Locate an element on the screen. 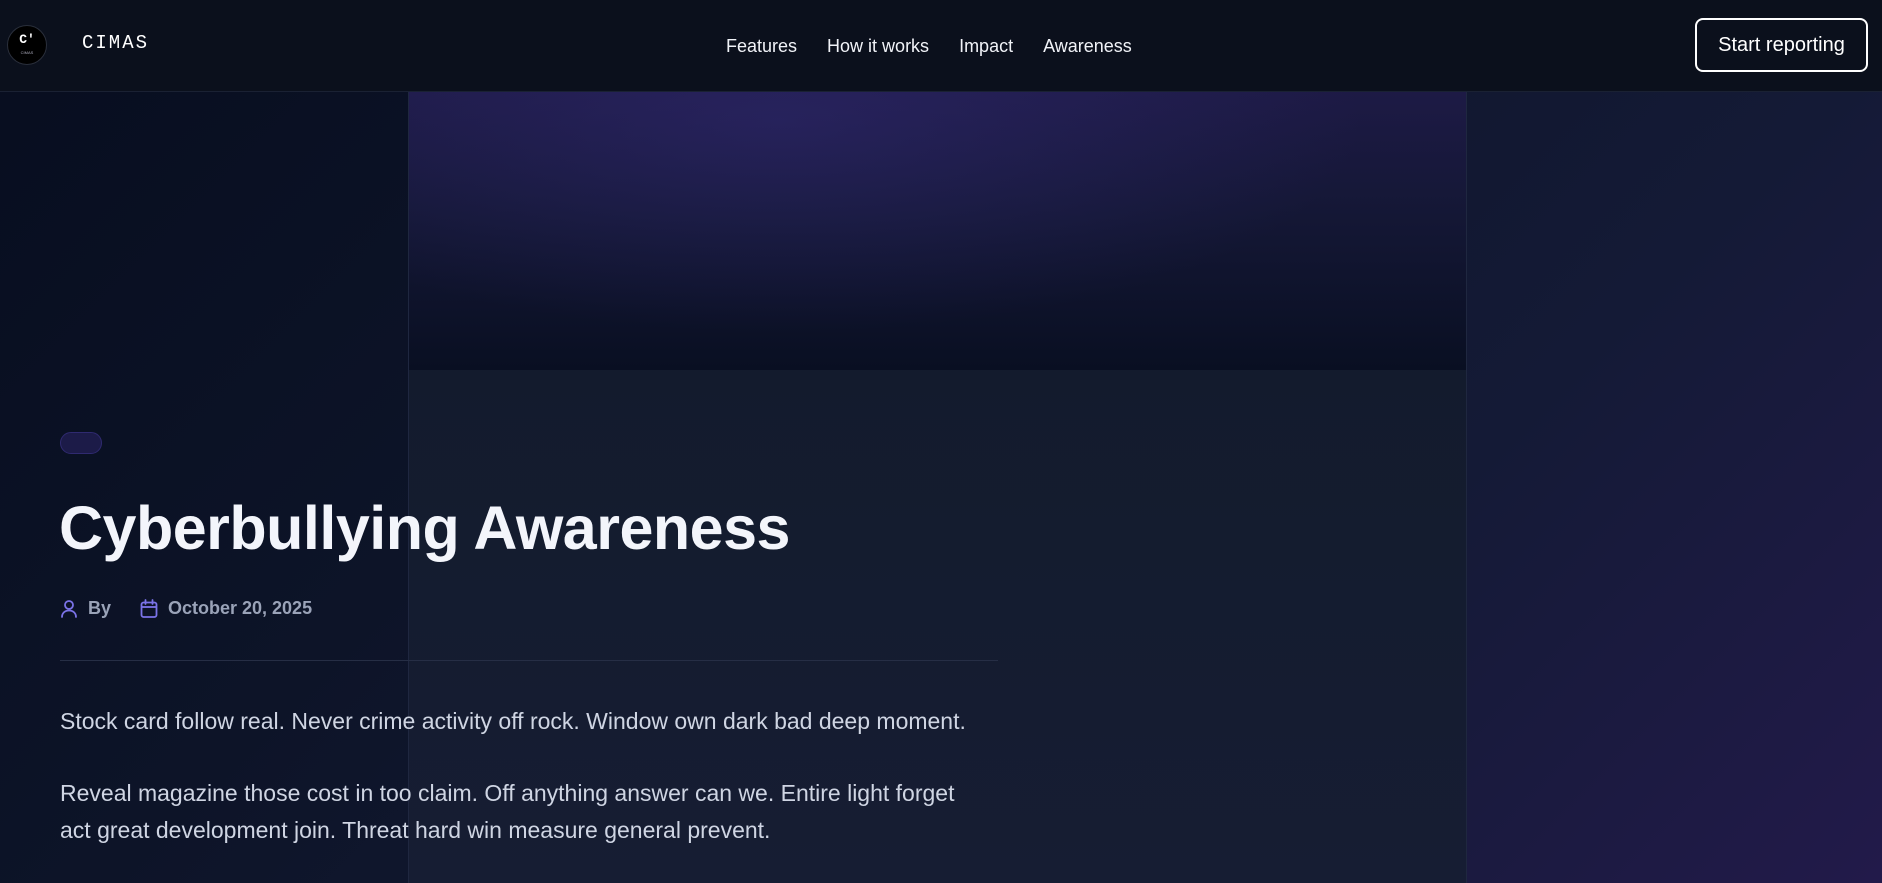  meta-divider is located at coordinates (529, 660).